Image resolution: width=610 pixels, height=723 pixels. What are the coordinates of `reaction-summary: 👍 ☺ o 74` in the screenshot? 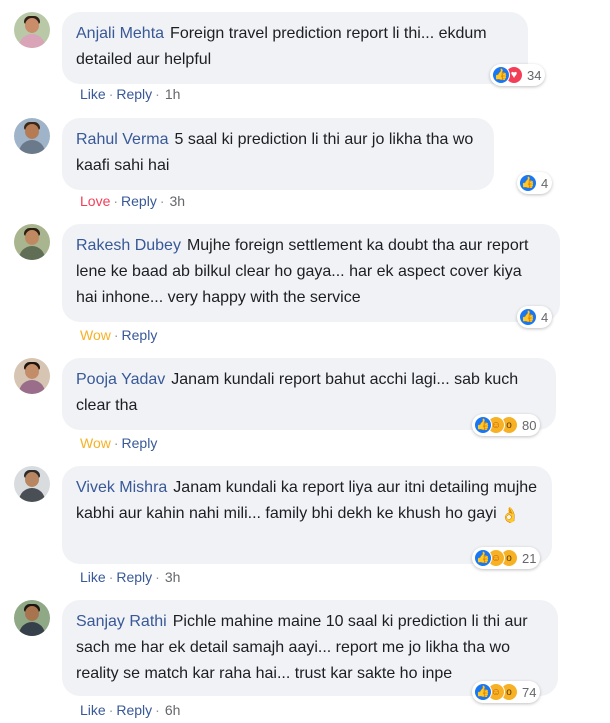 It's located at (506, 692).